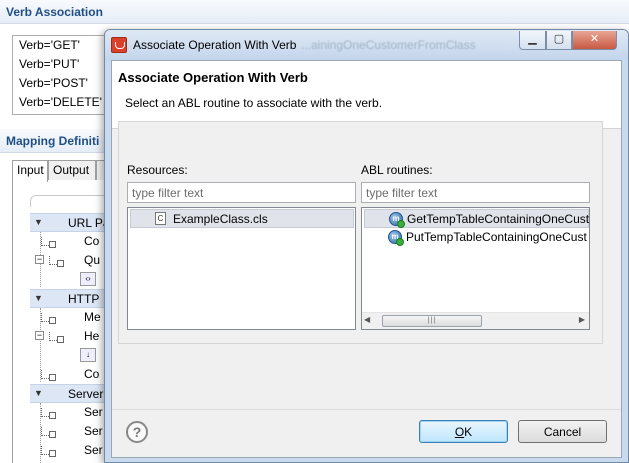 Image resolution: width=629 pixels, height=463 pixels. I want to click on abl-routines-label: ABL routines:, so click(397, 170).